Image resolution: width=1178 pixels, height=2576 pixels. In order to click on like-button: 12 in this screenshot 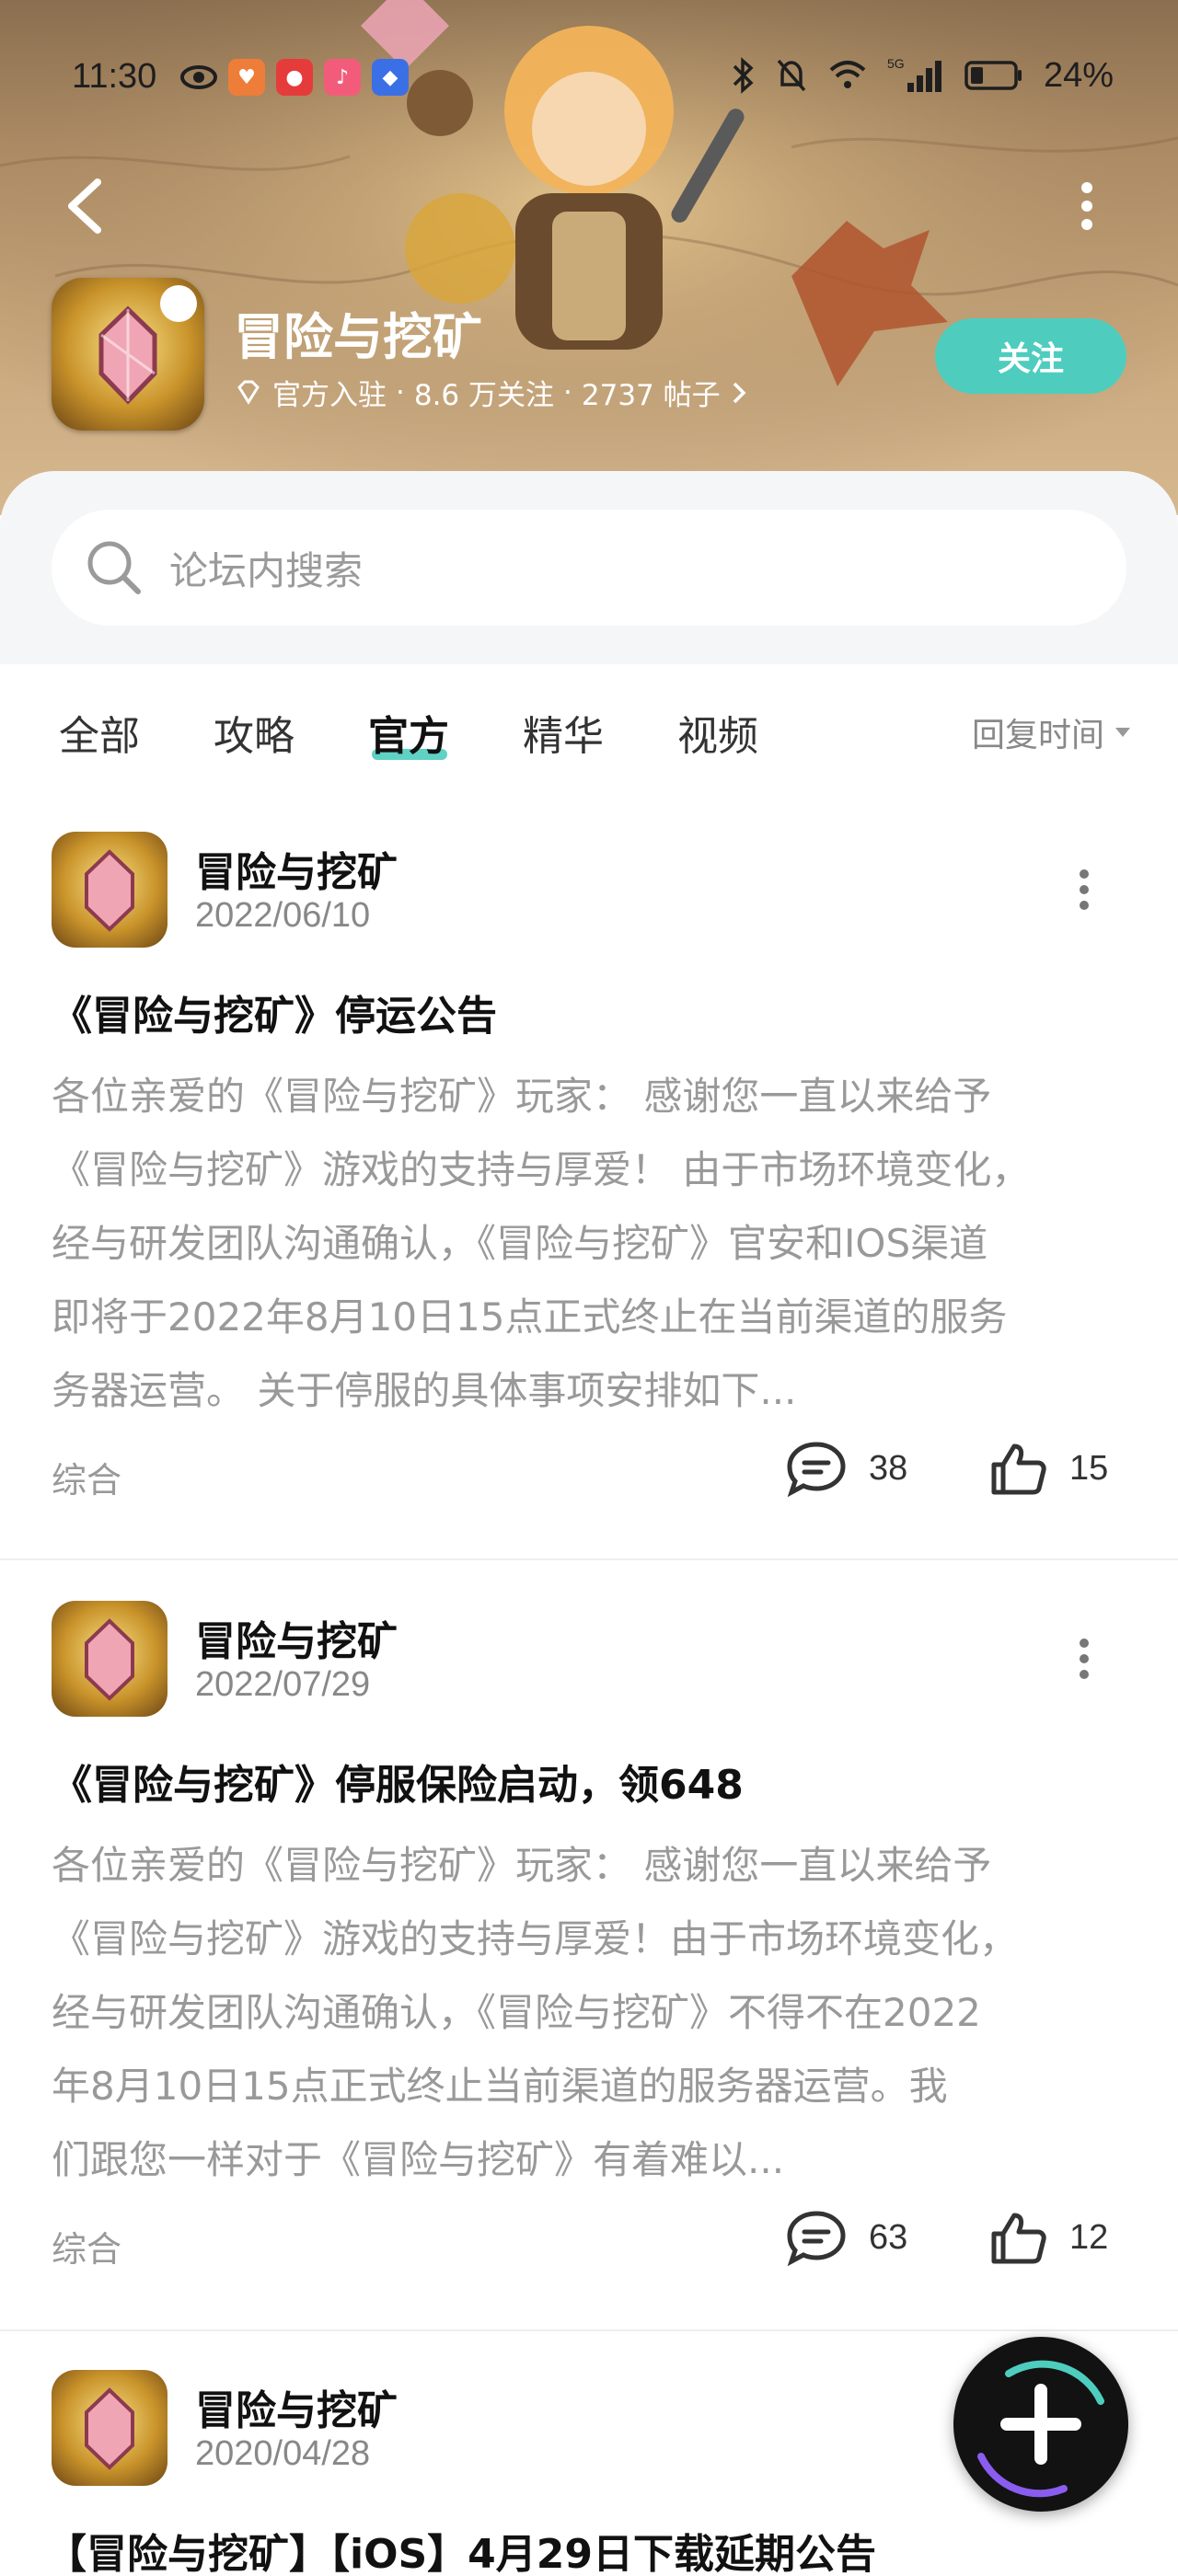, I will do `click(1048, 2237)`.